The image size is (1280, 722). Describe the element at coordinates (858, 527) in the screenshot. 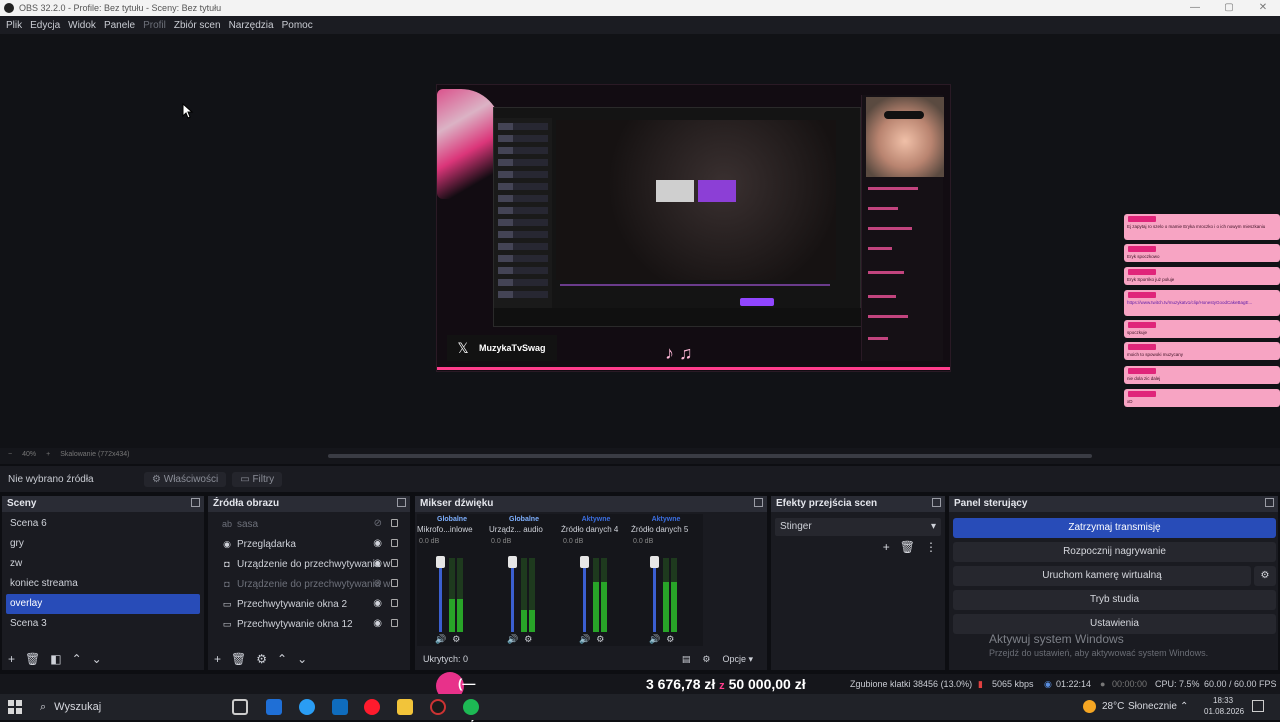

I see `transition-select: Stinger ▾` at that location.